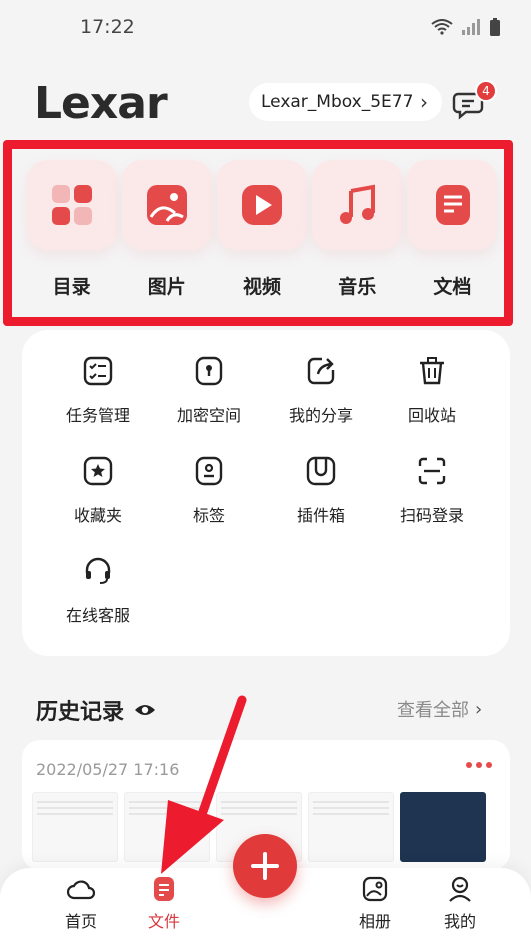  Describe the element at coordinates (81, 890) in the screenshot. I see `home-cloud-icon` at that location.